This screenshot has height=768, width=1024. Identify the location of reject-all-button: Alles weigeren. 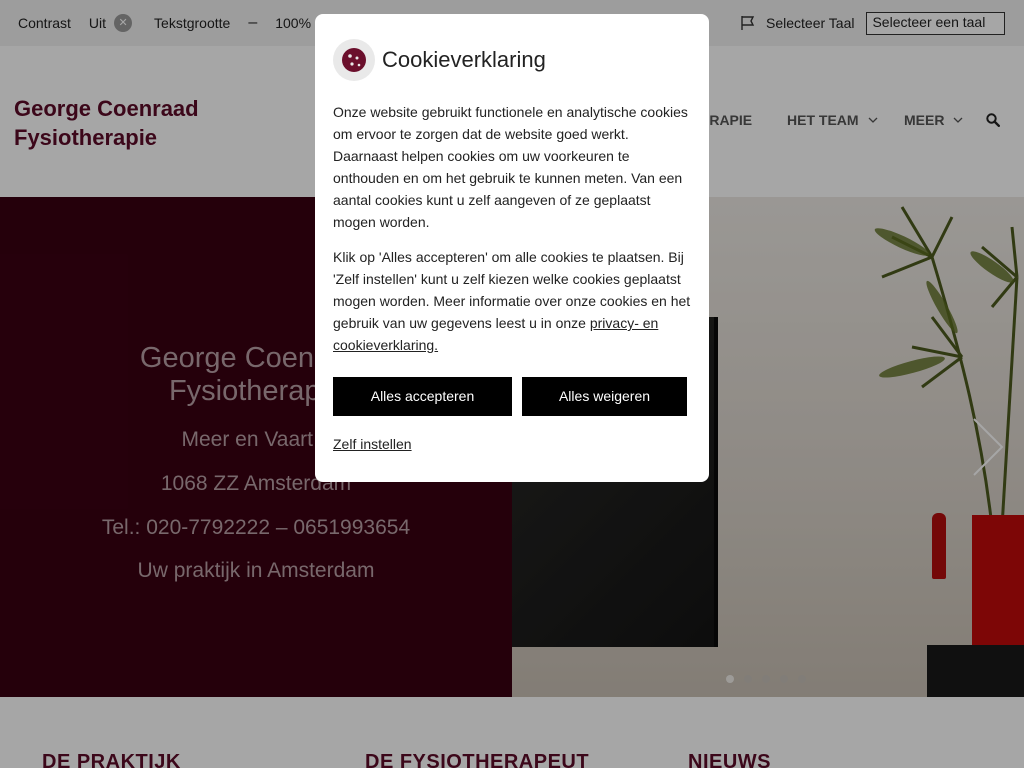
(604, 396).